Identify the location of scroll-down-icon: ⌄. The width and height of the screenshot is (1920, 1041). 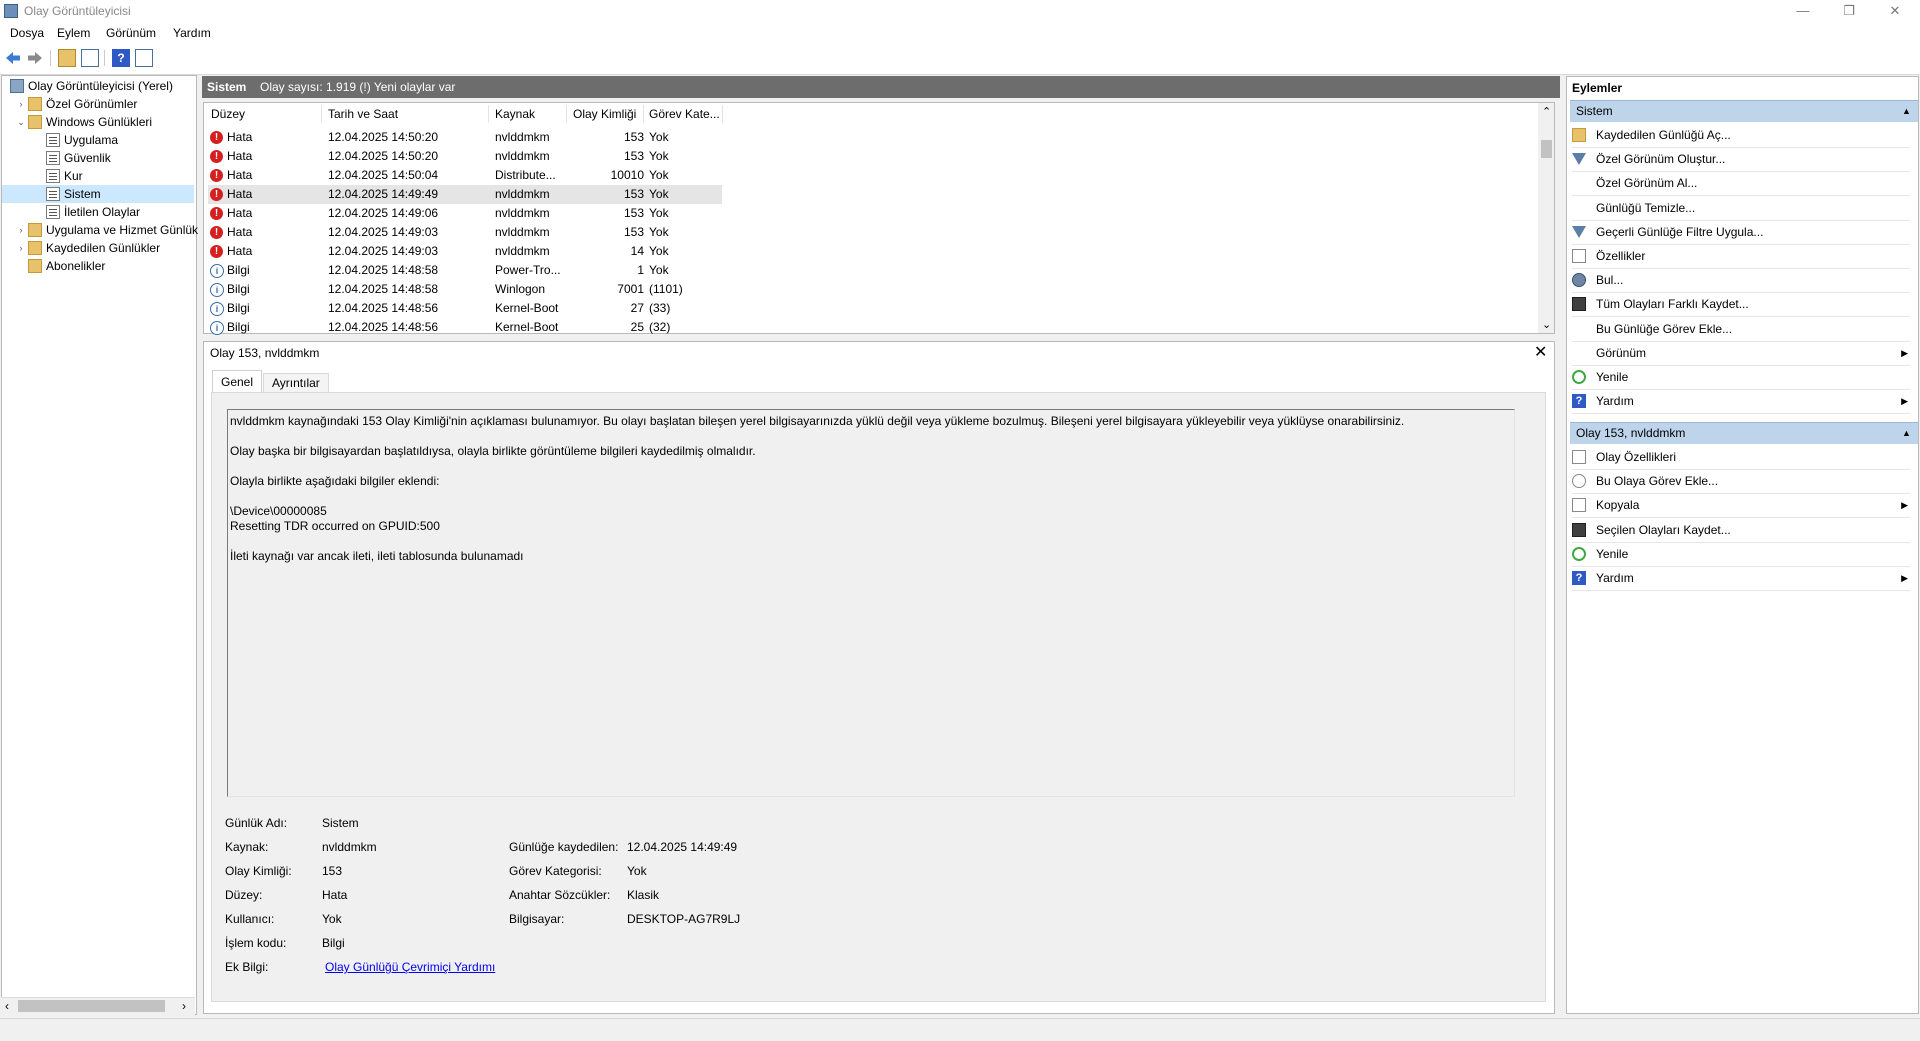
(1546, 324).